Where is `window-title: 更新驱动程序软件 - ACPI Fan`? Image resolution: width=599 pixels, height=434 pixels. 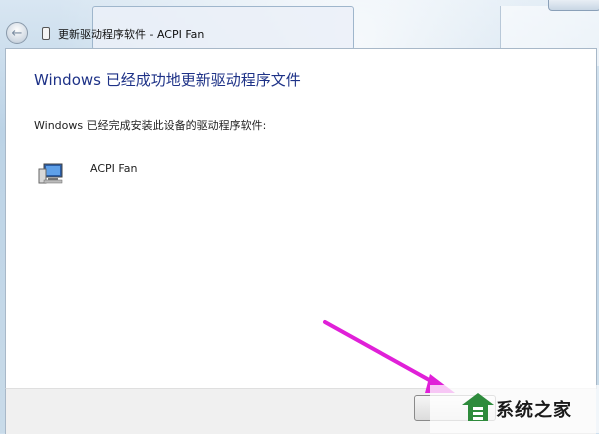 window-title: 更新驱动程序软件 - ACPI Fan is located at coordinates (131, 34).